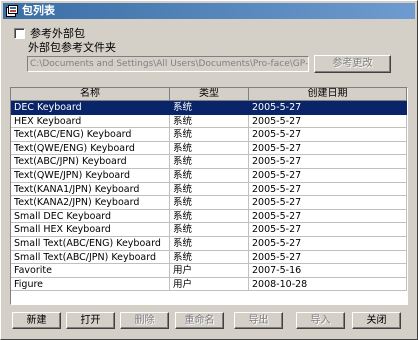 This screenshot has height=340, width=418. What do you see at coordinates (38, 10) in the screenshot?
I see `window-title: 包列表` at bounding box center [38, 10].